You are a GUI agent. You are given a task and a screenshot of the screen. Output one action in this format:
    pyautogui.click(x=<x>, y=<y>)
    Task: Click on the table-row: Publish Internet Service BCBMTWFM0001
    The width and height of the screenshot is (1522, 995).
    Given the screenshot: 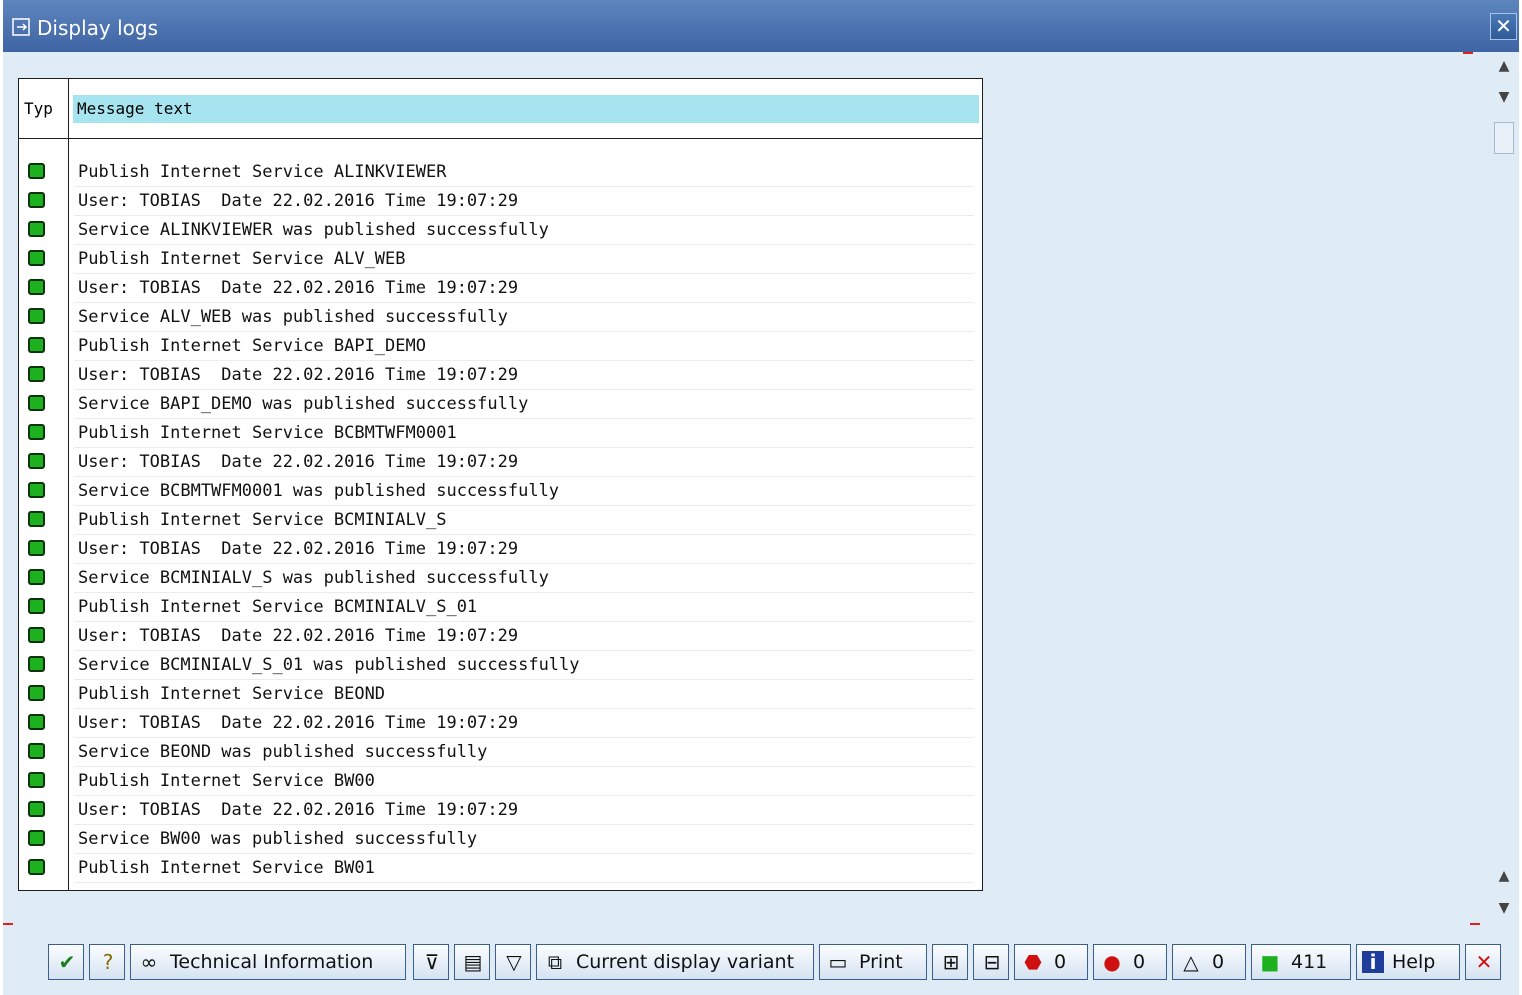 What is the action you would take?
    pyautogui.click(x=500, y=433)
    